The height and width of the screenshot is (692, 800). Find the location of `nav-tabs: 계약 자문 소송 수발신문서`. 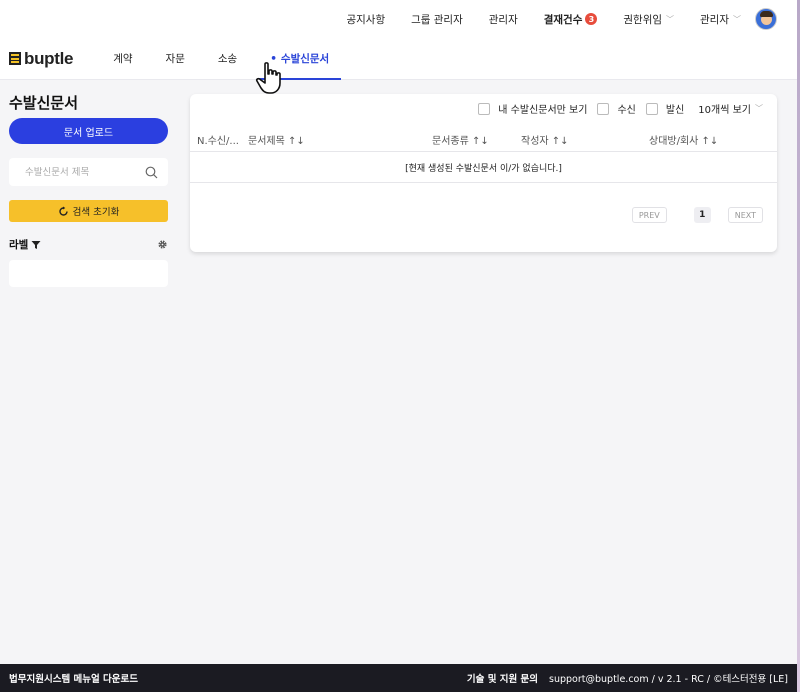

nav-tabs: 계약 자문 소송 수발신문서 is located at coordinates (225, 59).